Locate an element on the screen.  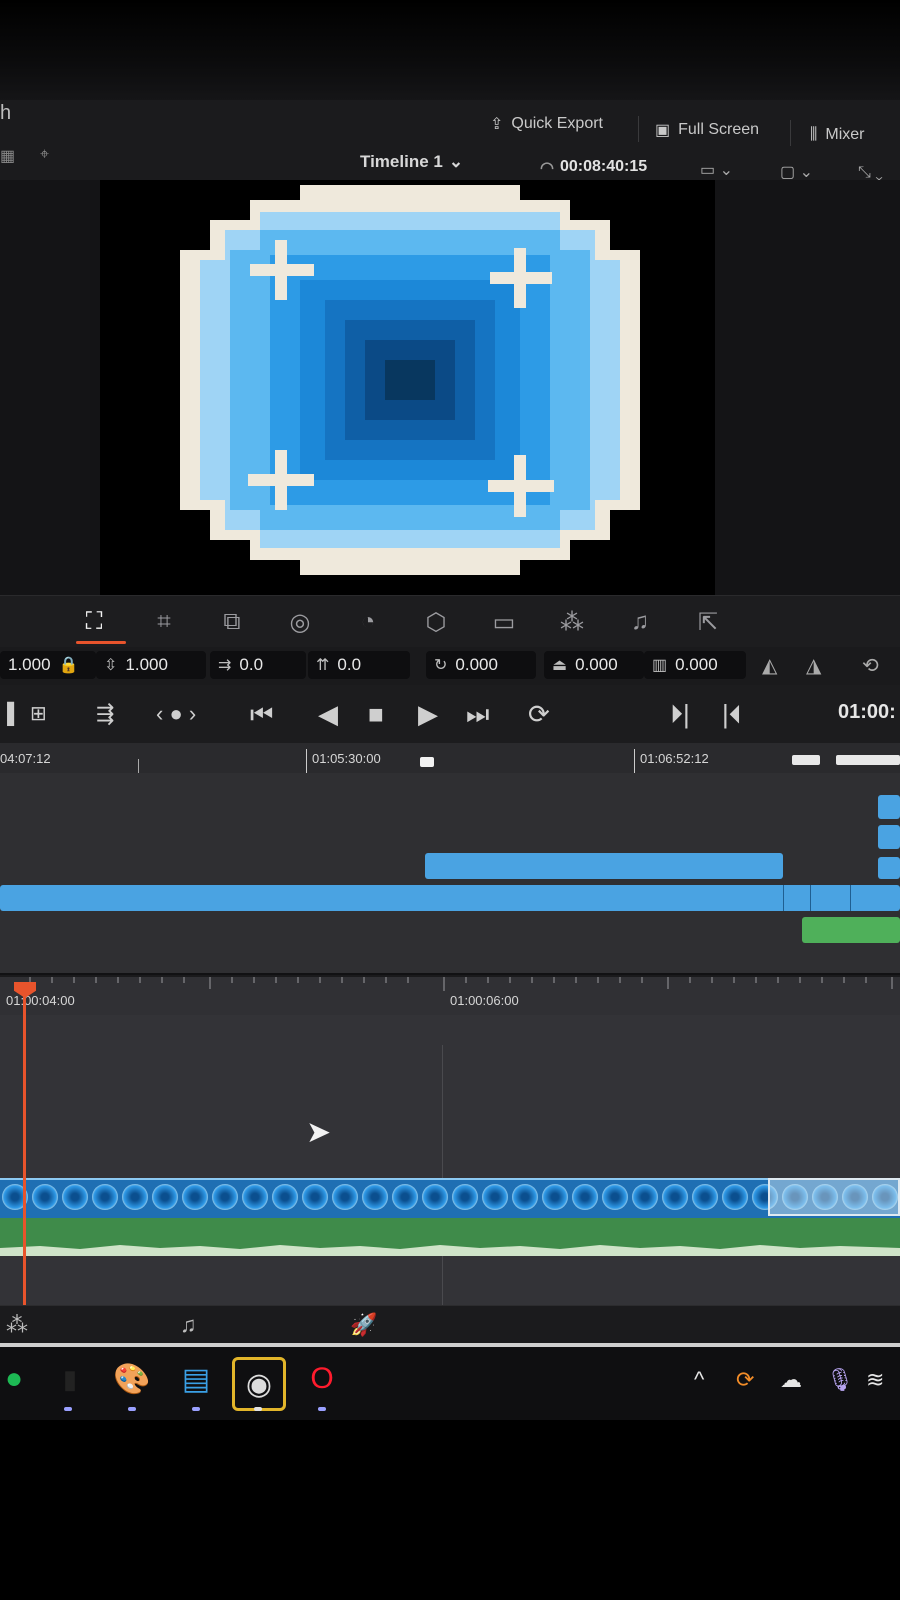
composite-tab-icon: ◎ is located at coordinates (300, 622).